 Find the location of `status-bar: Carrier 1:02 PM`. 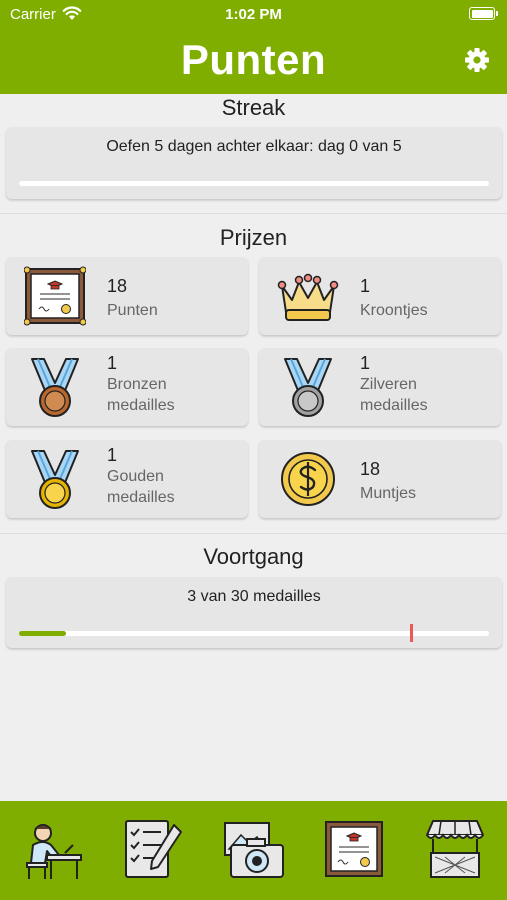

status-bar: Carrier 1:02 PM is located at coordinates (253, 14).